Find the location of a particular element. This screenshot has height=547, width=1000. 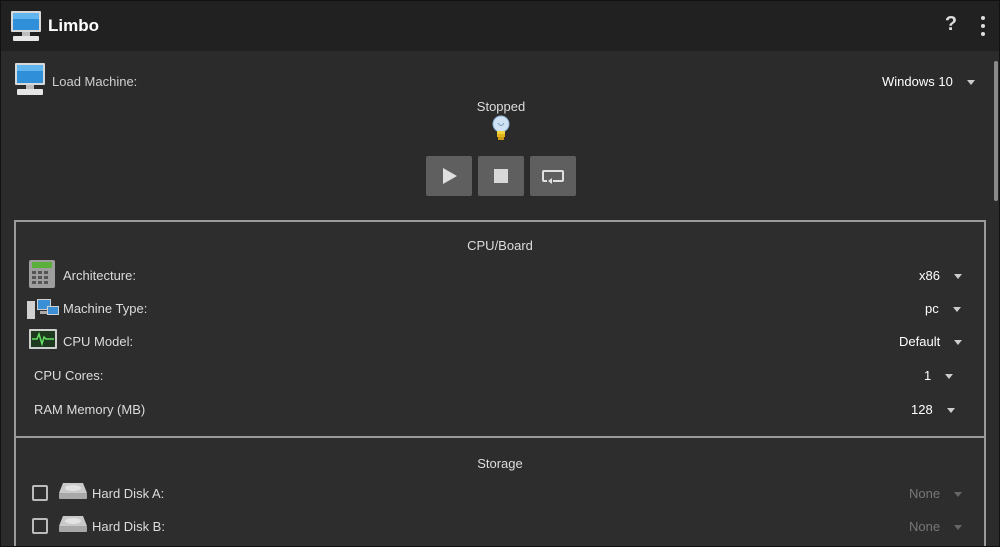

ram-memory-select: 128 is located at coordinates (933, 409).